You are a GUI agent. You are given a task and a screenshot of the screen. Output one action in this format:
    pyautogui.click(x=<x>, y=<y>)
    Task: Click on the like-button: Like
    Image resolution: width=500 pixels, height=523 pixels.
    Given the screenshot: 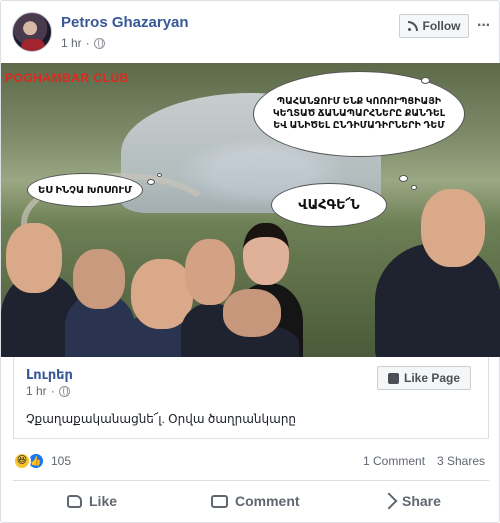 What is the action you would take?
    pyautogui.click(x=92, y=501)
    